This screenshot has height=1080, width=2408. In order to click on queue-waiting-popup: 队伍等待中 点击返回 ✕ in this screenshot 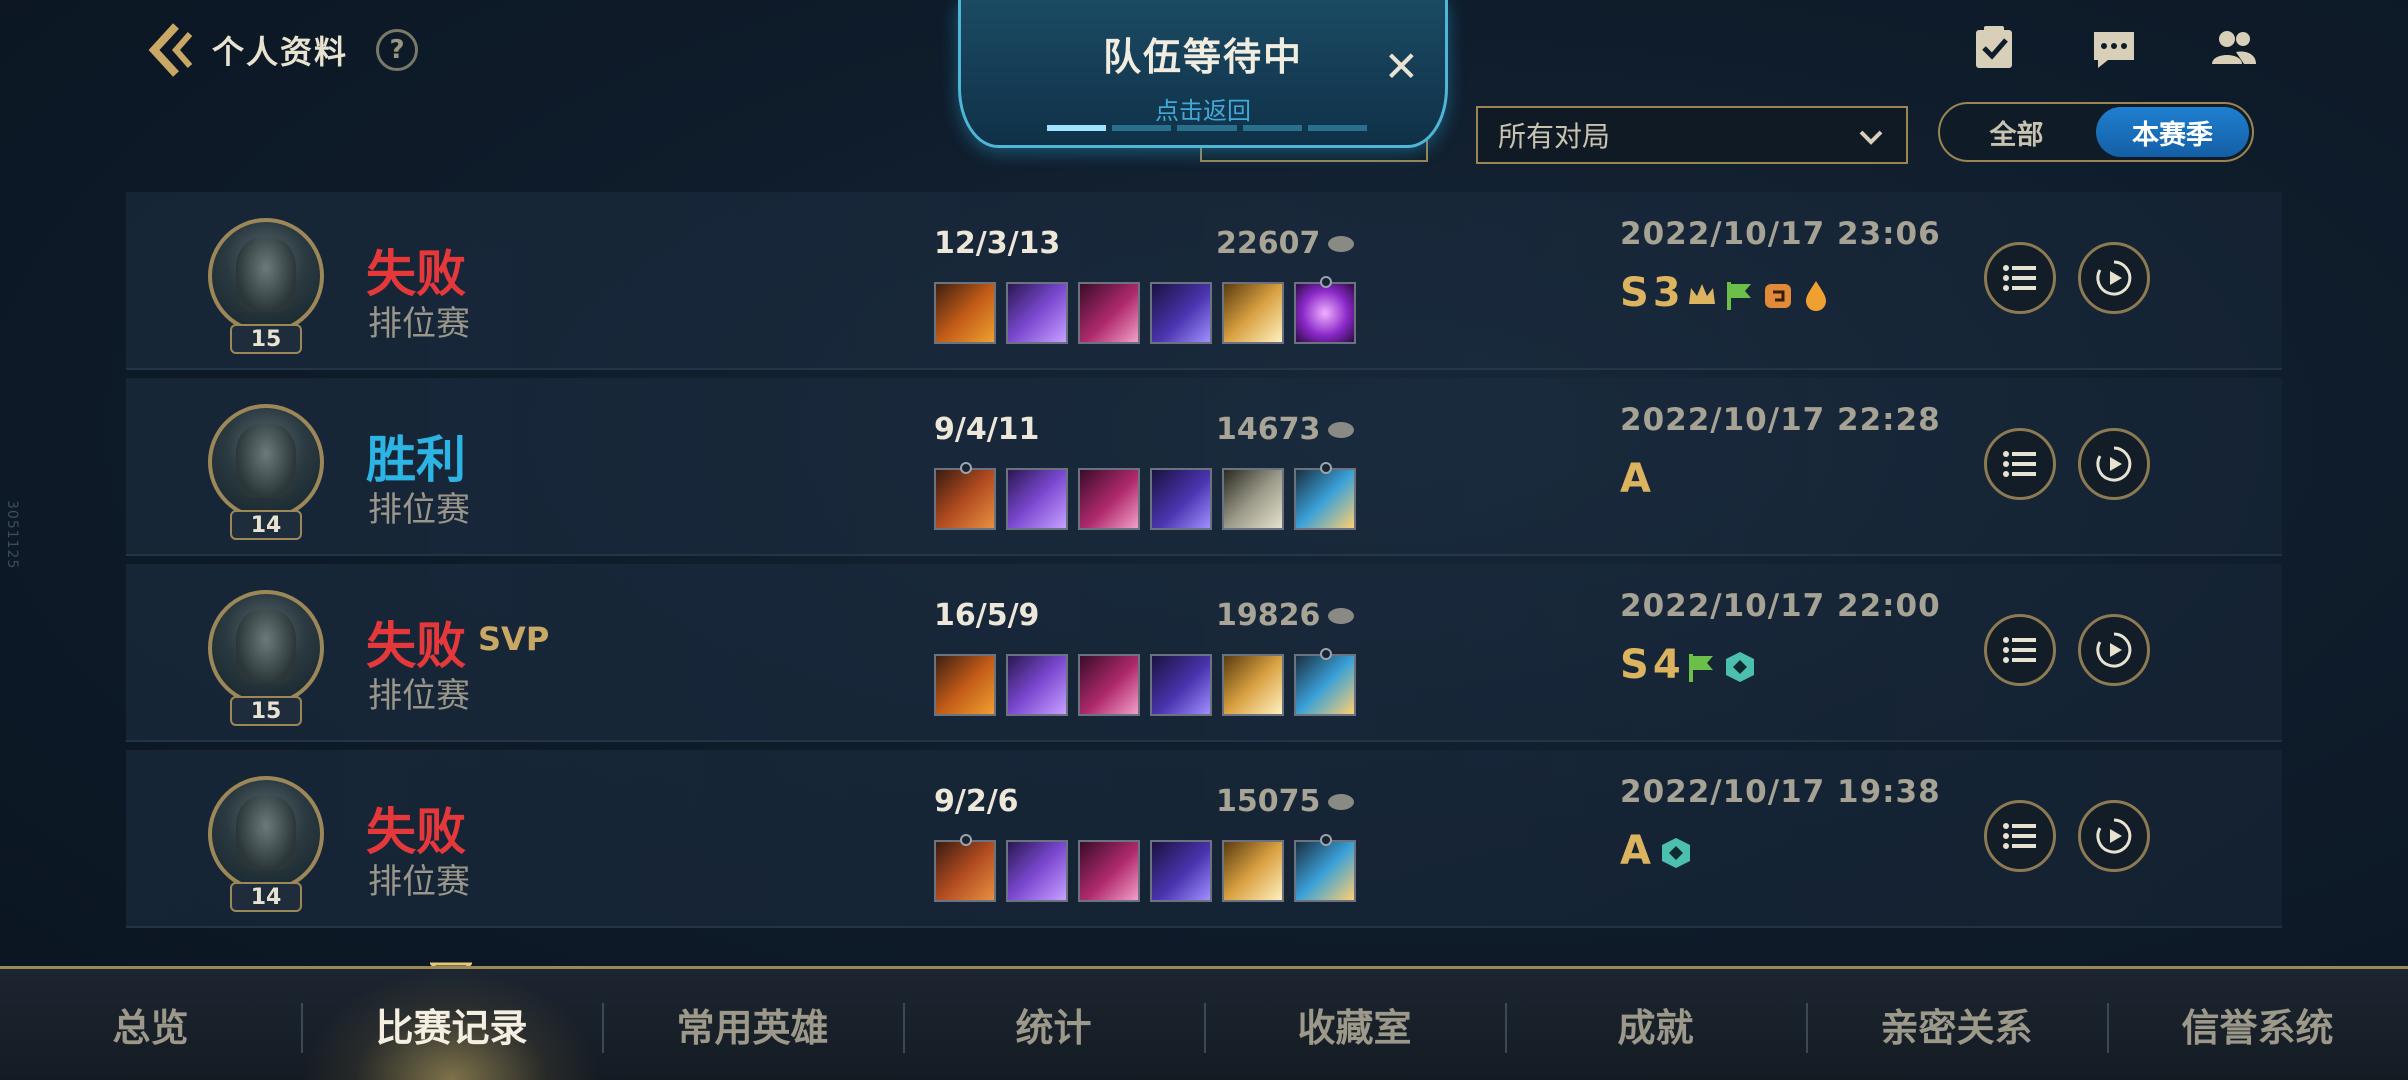, I will do `click(1203, 74)`.